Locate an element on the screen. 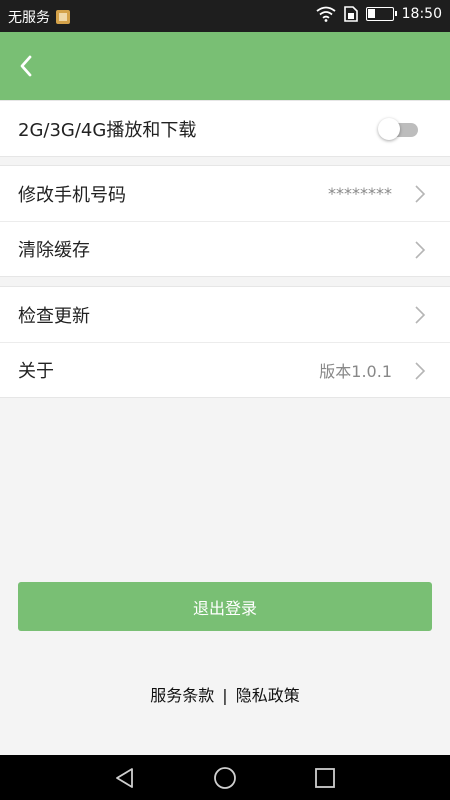 The height and width of the screenshot is (800, 450). clock-text: 18:50 is located at coordinates (421, 14).